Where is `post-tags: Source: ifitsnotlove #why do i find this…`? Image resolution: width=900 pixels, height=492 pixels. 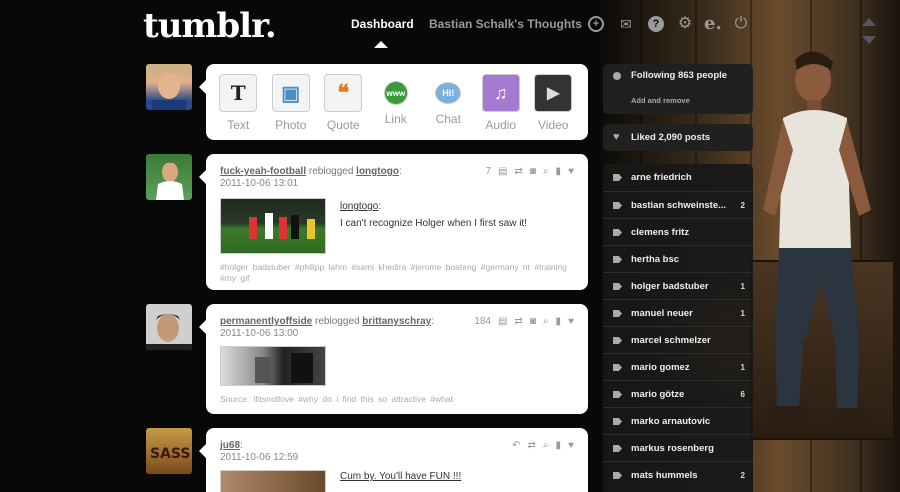
post-tags: Source: ifitsnotlove #why do i find this… is located at coordinates (395, 399).